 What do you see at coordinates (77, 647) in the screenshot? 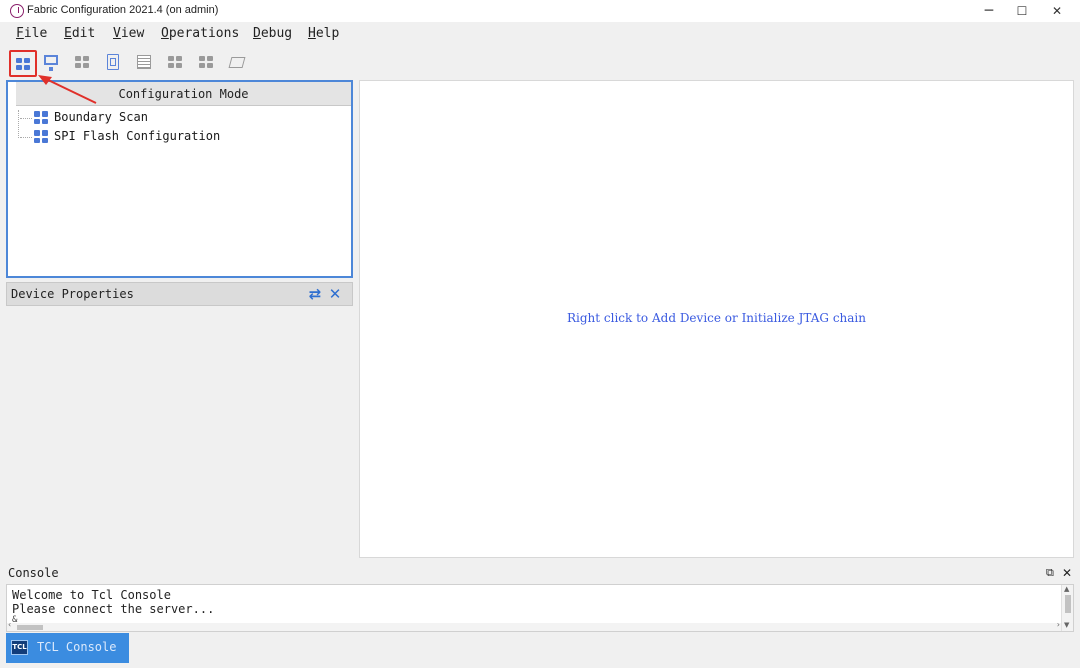
I see `tab-label: TCL Console` at bounding box center [77, 647].